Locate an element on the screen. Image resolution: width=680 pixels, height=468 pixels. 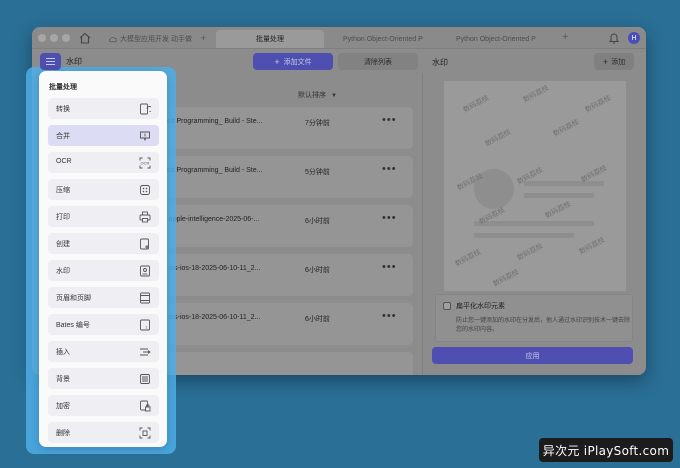
header-footer-icon is located at coordinates (145, 298).